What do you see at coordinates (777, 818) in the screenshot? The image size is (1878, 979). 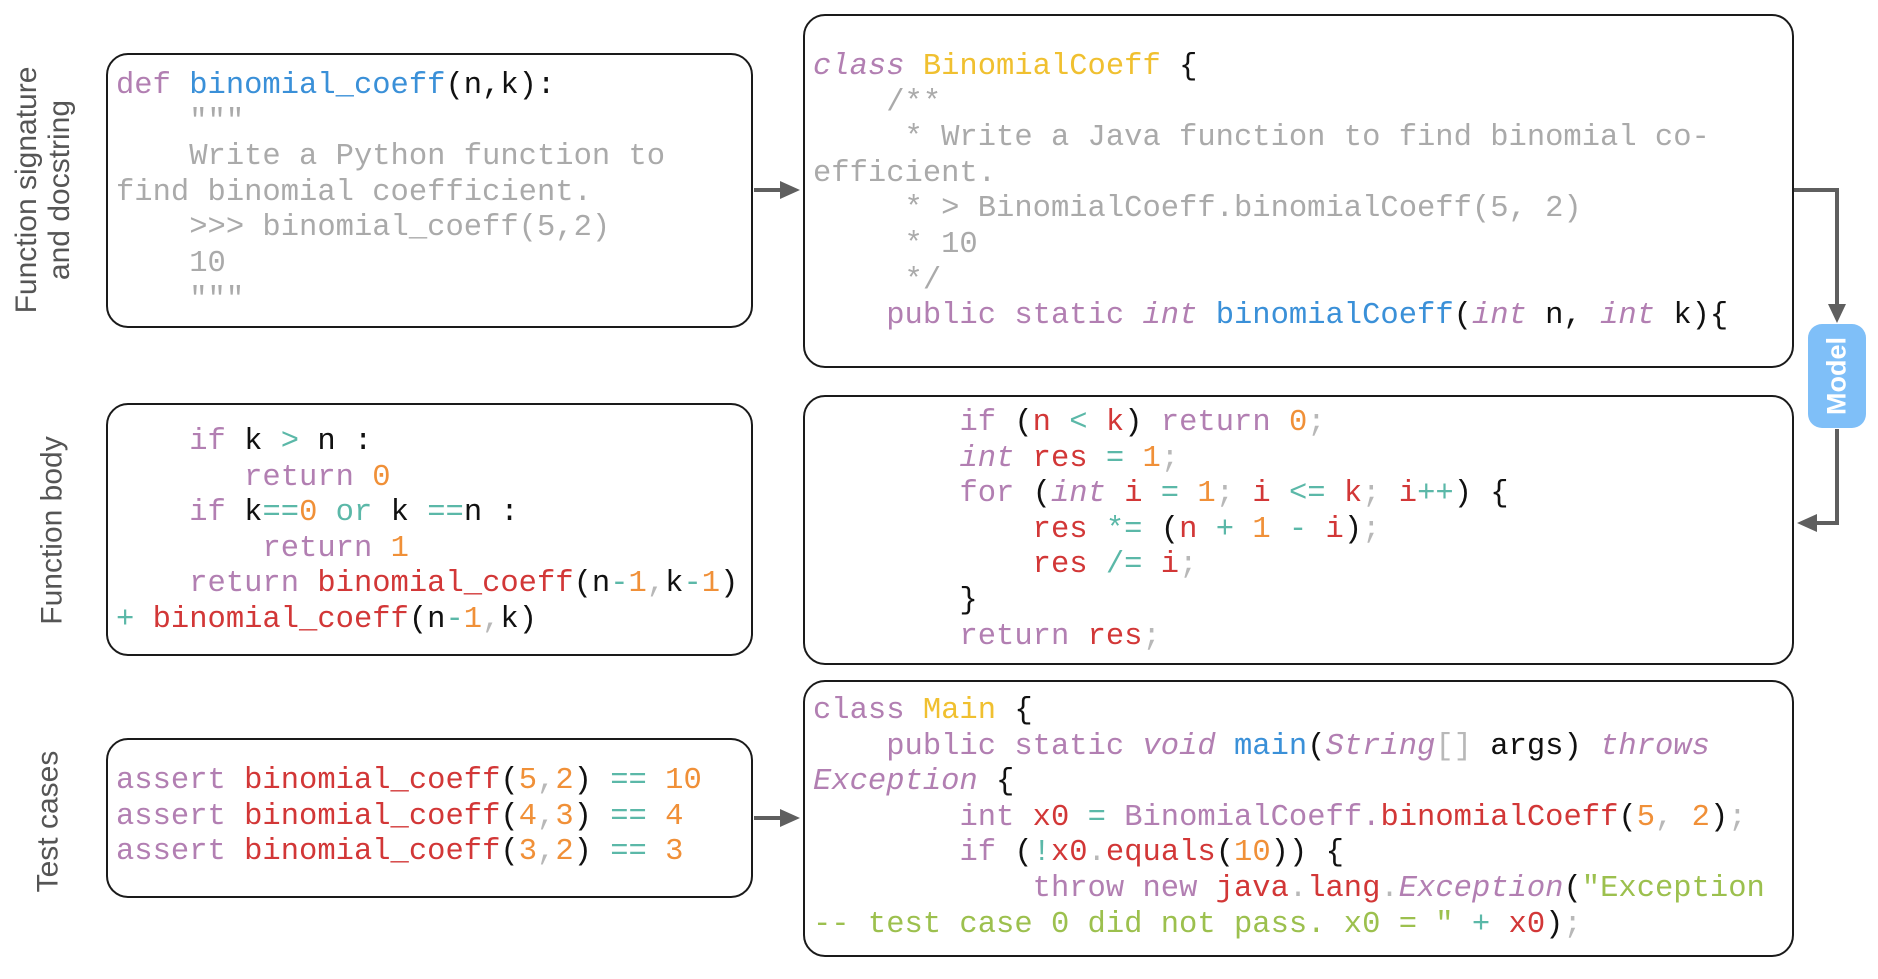 I see `arrow-tests-to-java-icon` at bounding box center [777, 818].